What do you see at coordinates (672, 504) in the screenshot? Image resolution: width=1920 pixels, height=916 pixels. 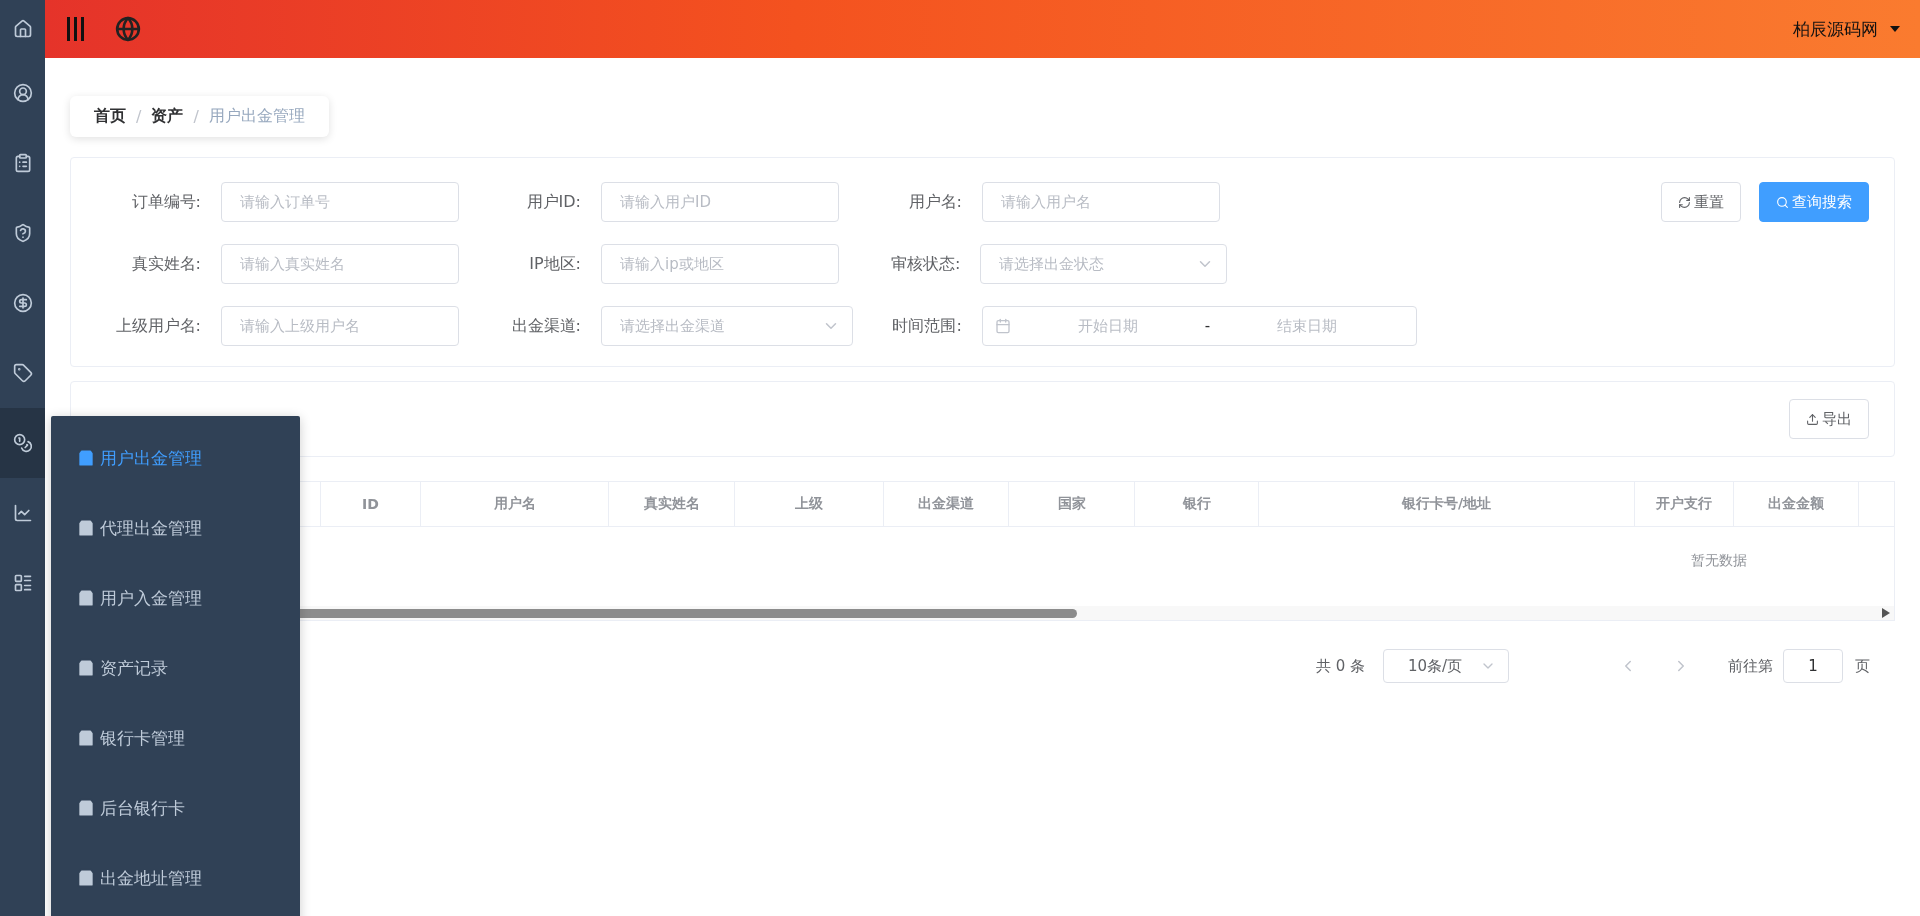 I see `column-header: 真实姓名` at bounding box center [672, 504].